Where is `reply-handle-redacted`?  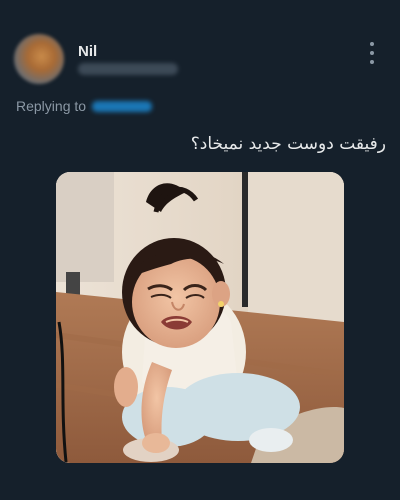 reply-handle-redacted is located at coordinates (122, 106).